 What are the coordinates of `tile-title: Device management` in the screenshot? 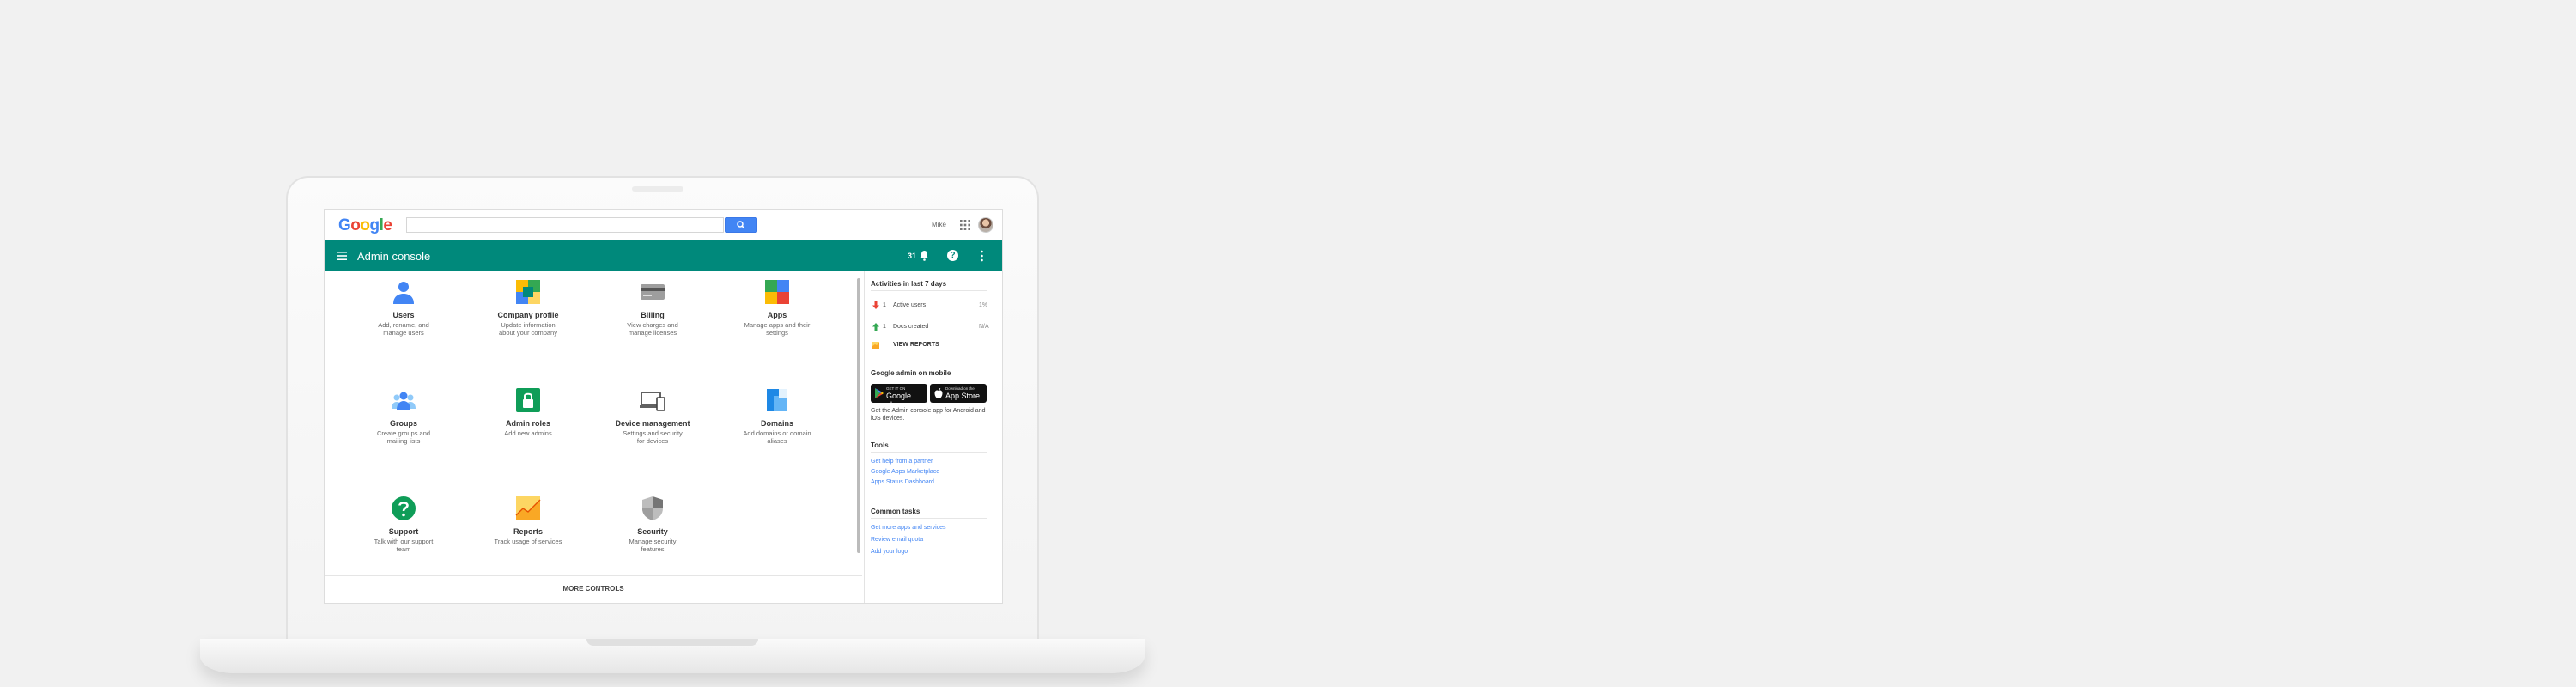 It's located at (652, 423).